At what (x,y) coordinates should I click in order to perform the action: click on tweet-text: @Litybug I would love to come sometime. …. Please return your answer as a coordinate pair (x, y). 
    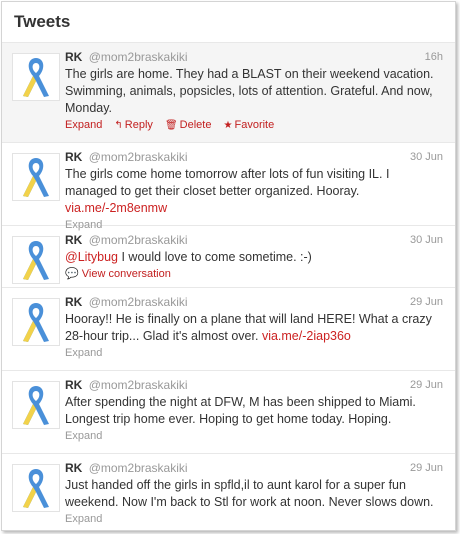
    Looking at the image, I should click on (188, 257).